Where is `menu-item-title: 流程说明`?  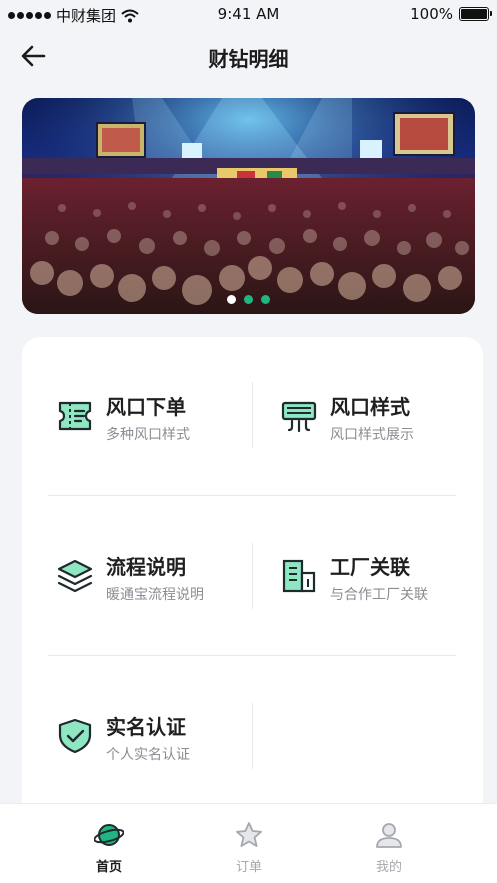 menu-item-title: 流程说明 is located at coordinates (146, 567).